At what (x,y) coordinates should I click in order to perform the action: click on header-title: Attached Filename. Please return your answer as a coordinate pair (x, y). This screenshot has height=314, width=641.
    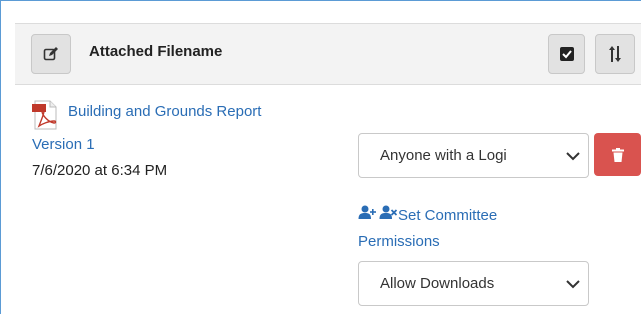
    Looking at the image, I should click on (156, 51).